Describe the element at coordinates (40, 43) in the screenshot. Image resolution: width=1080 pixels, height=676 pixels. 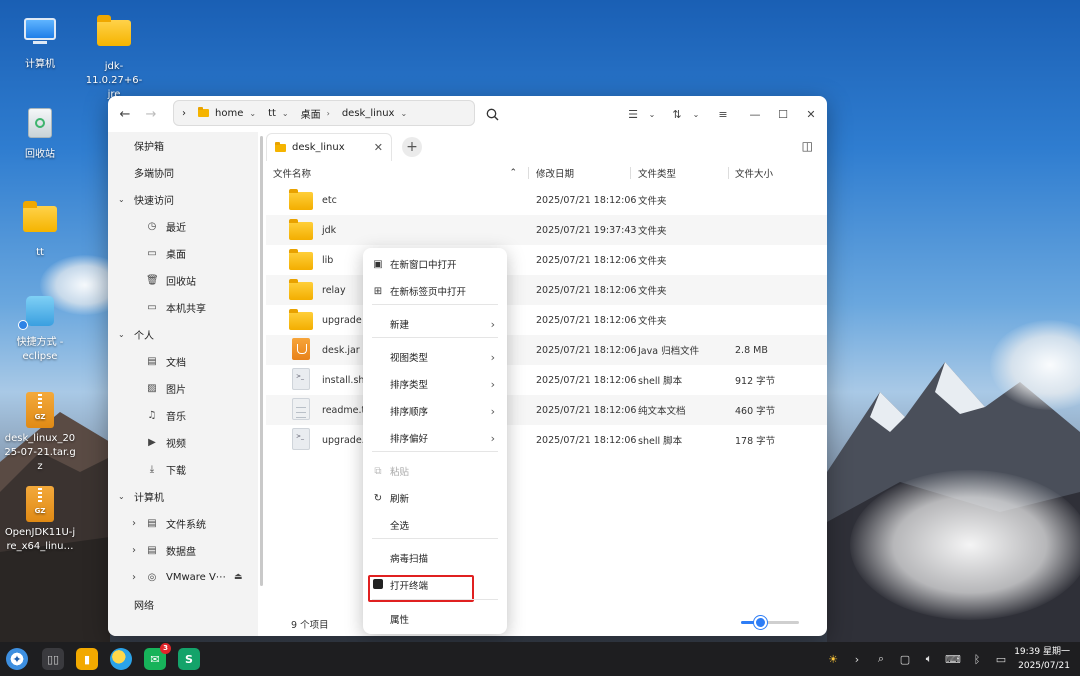
I see `desktop-icon-computer: 计算机` at that location.